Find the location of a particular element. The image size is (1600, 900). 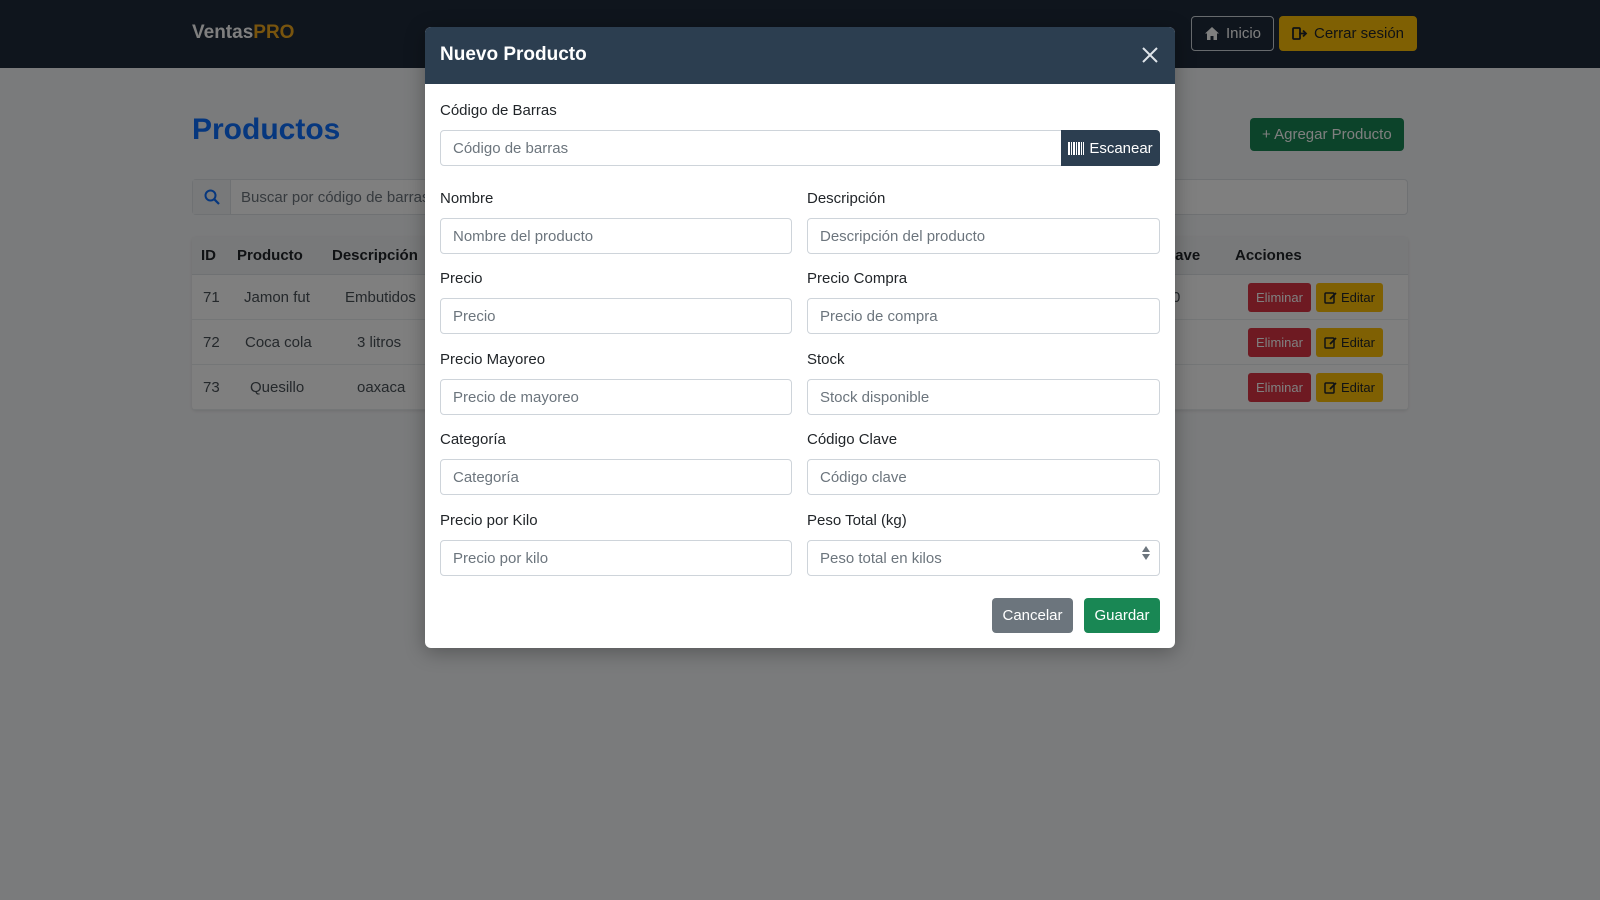

precio-compra-label: Precio Compra is located at coordinates (857, 278).